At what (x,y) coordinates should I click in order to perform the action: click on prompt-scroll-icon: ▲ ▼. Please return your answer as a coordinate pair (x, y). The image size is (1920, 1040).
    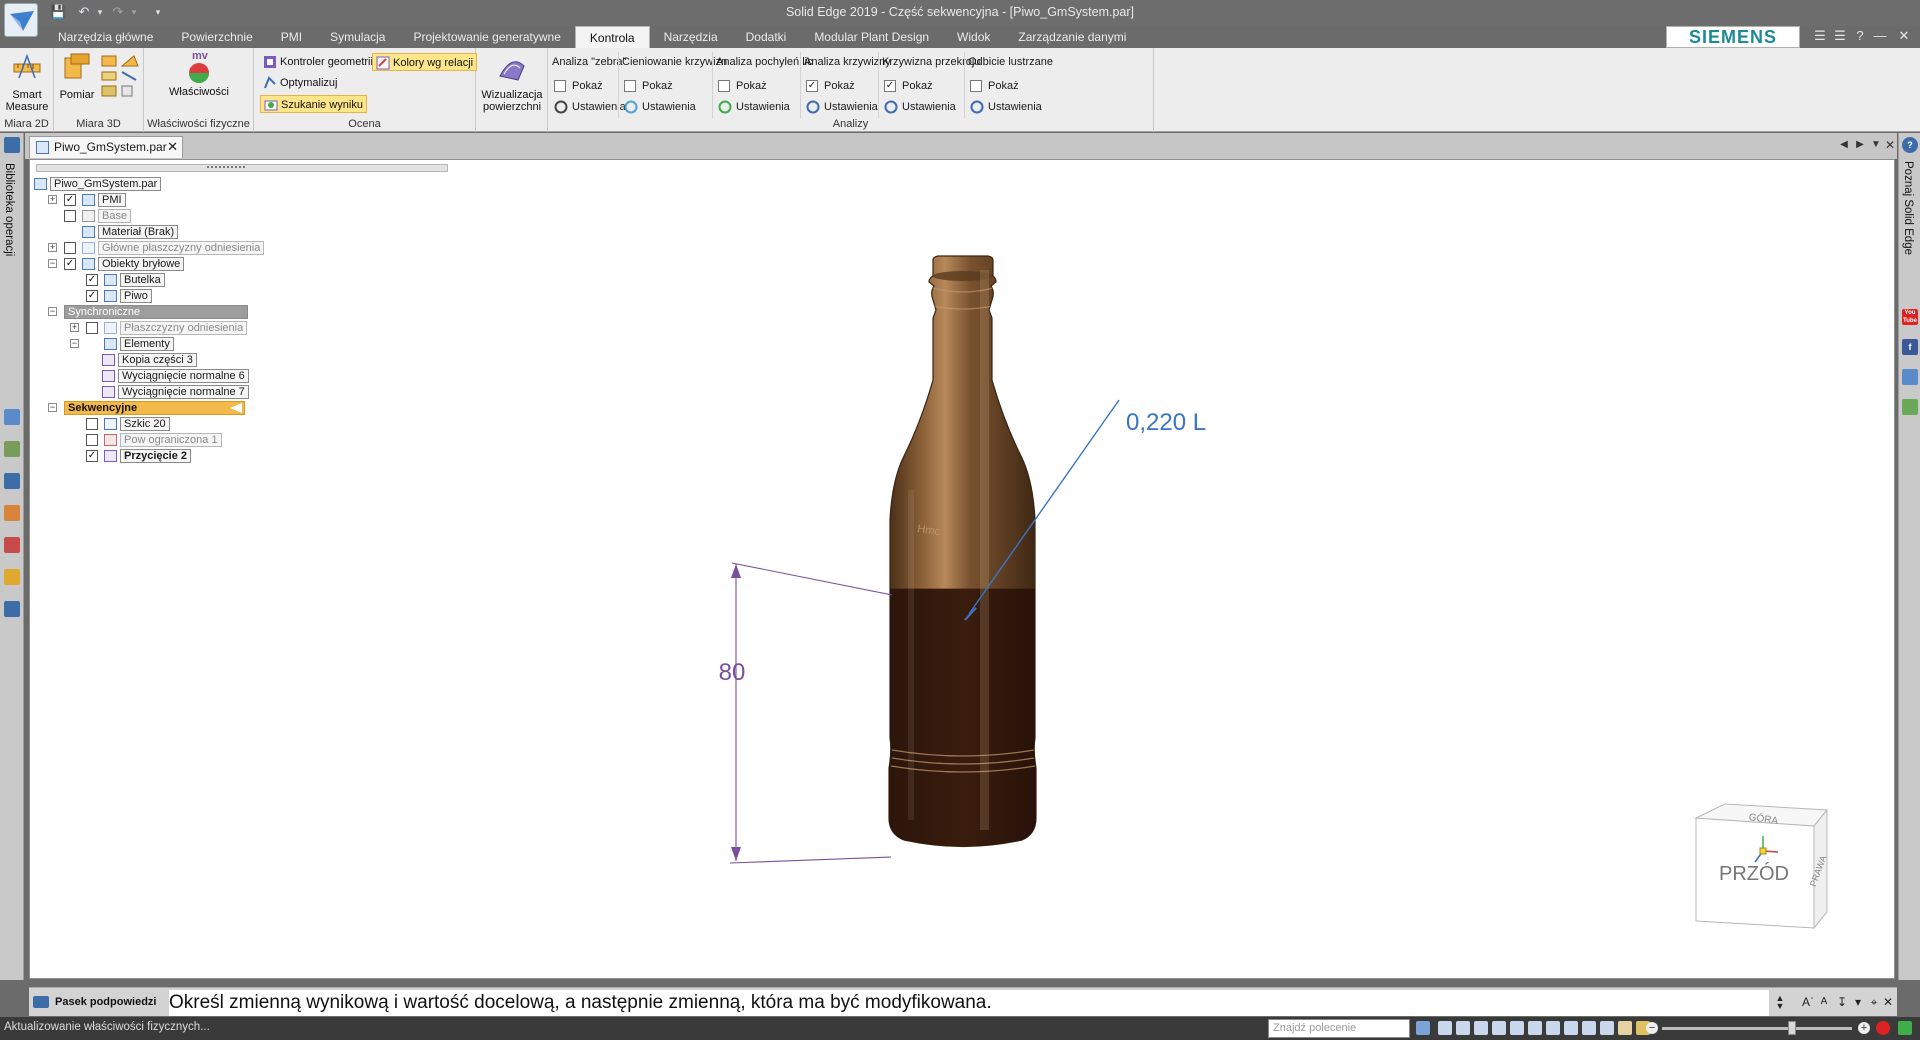
    Looking at the image, I should click on (1780, 1002).